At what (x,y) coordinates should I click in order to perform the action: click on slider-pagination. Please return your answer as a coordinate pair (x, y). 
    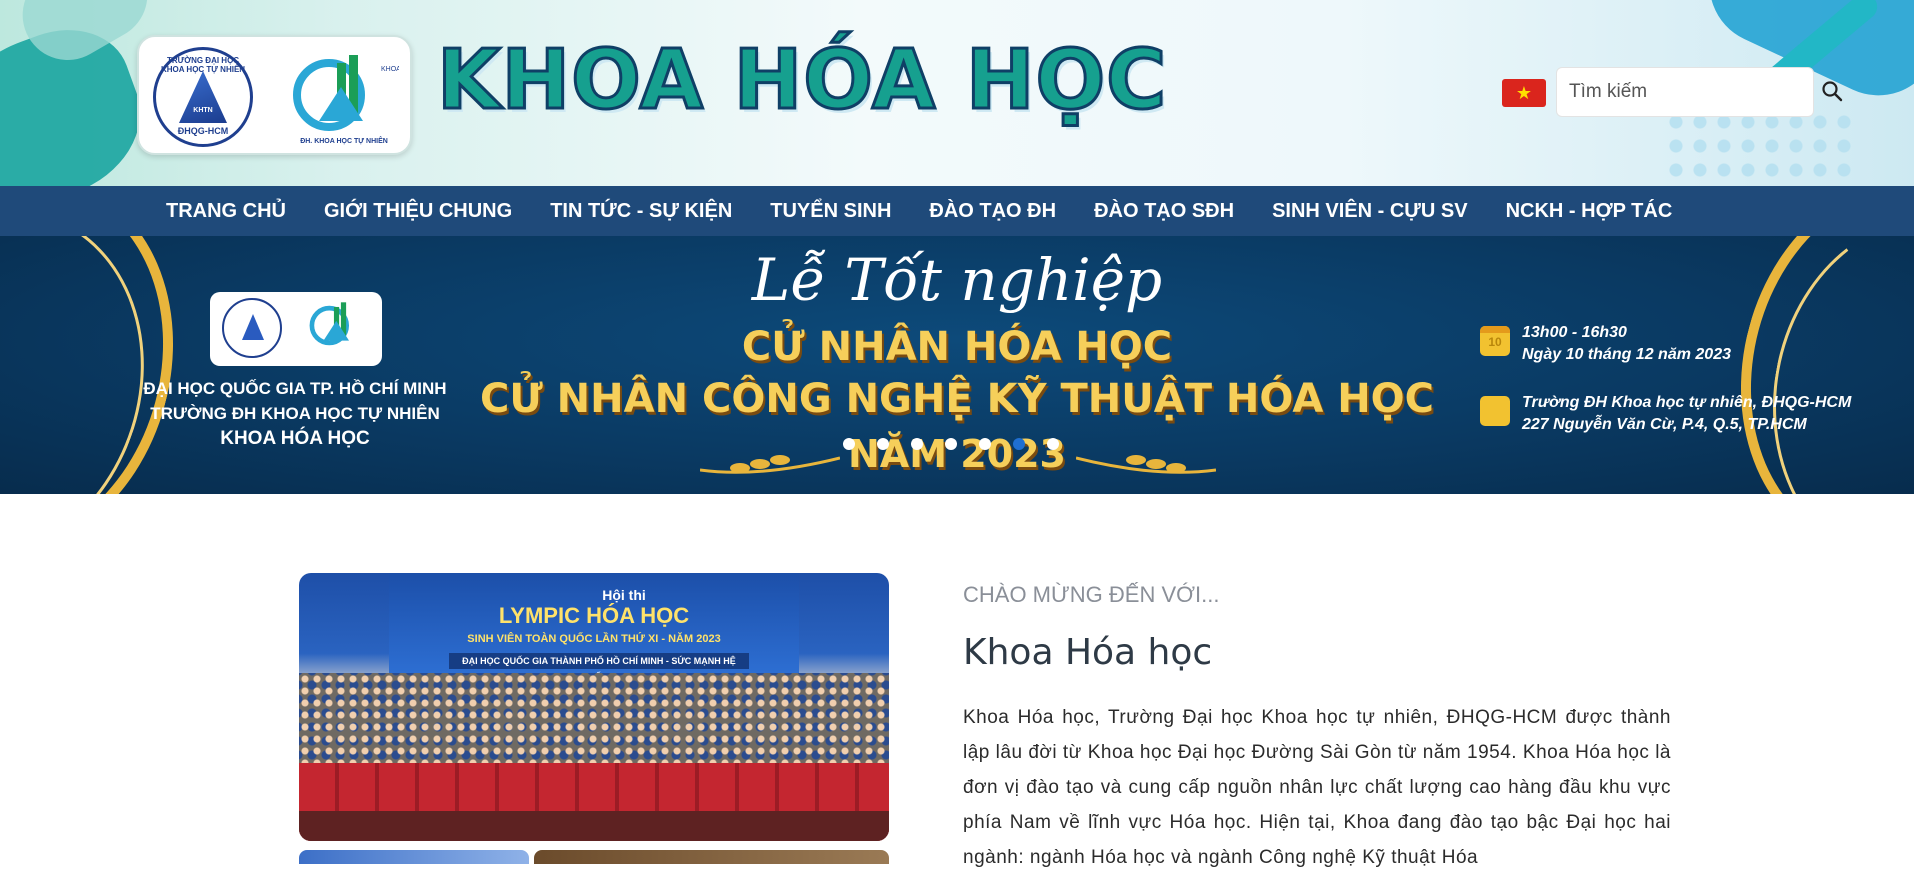
    Looking at the image, I should click on (951, 444).